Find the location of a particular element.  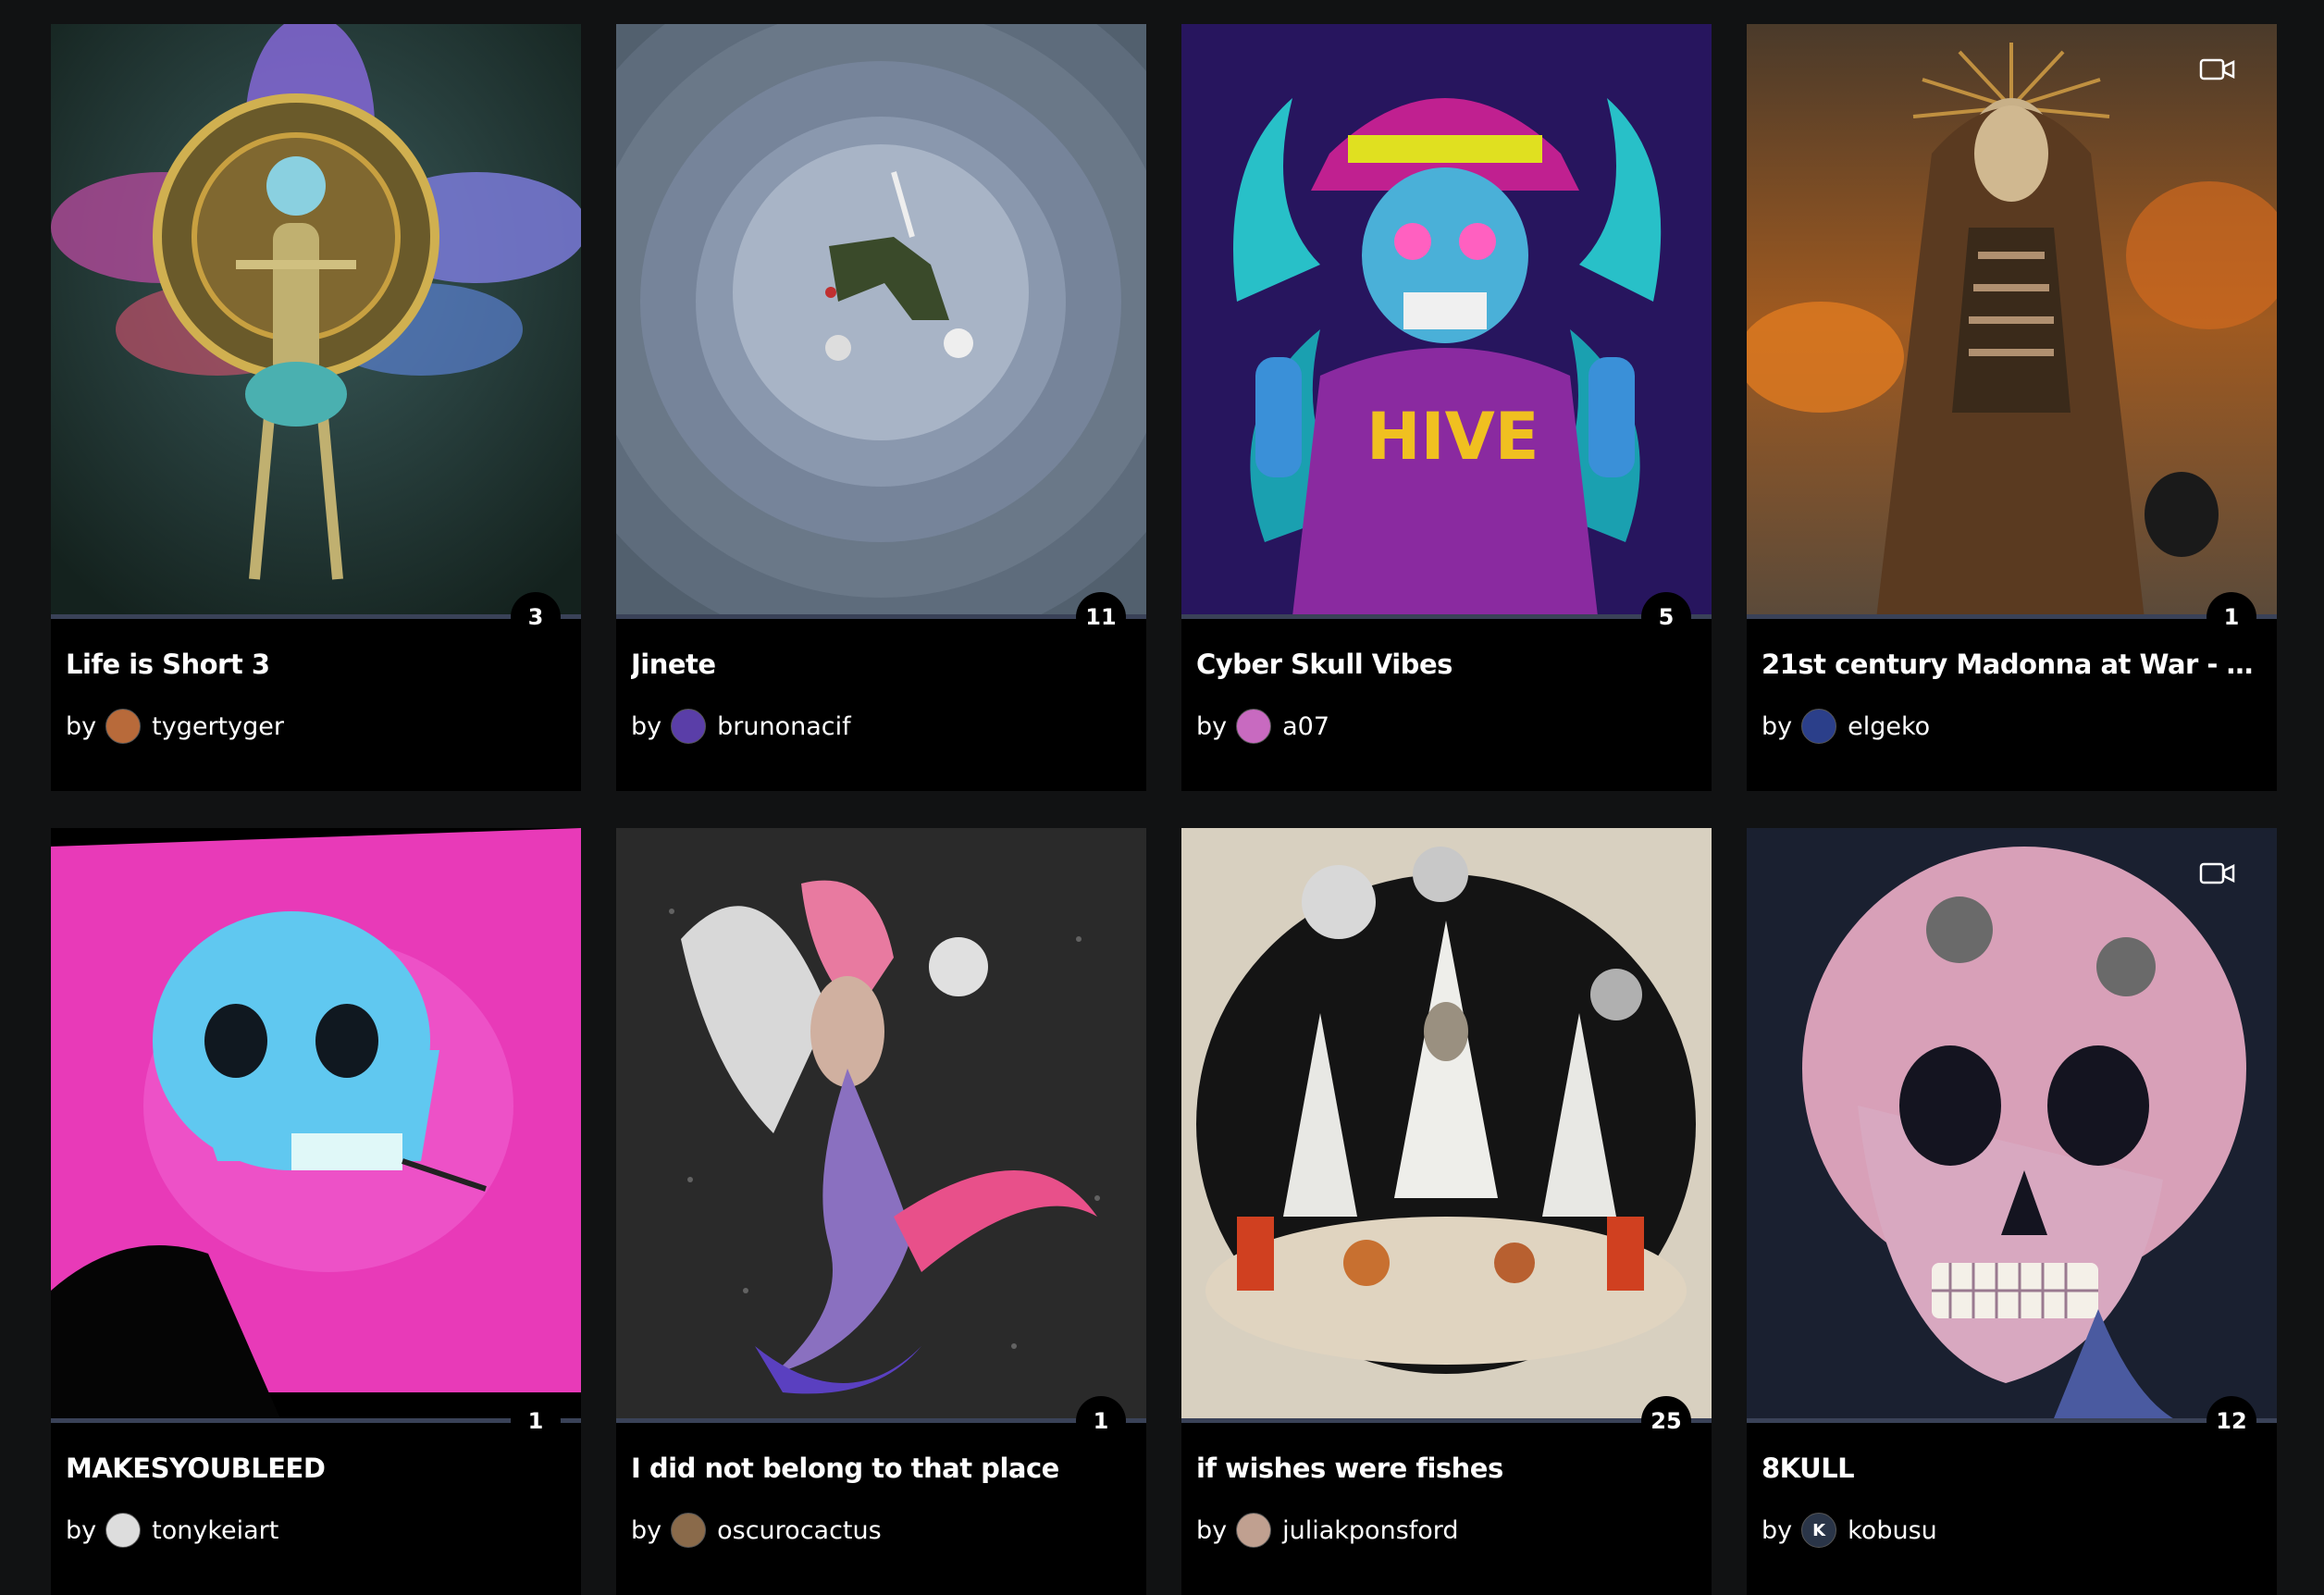

artwork-title: I did not belong to that place is located at coordinates (881, 1468).